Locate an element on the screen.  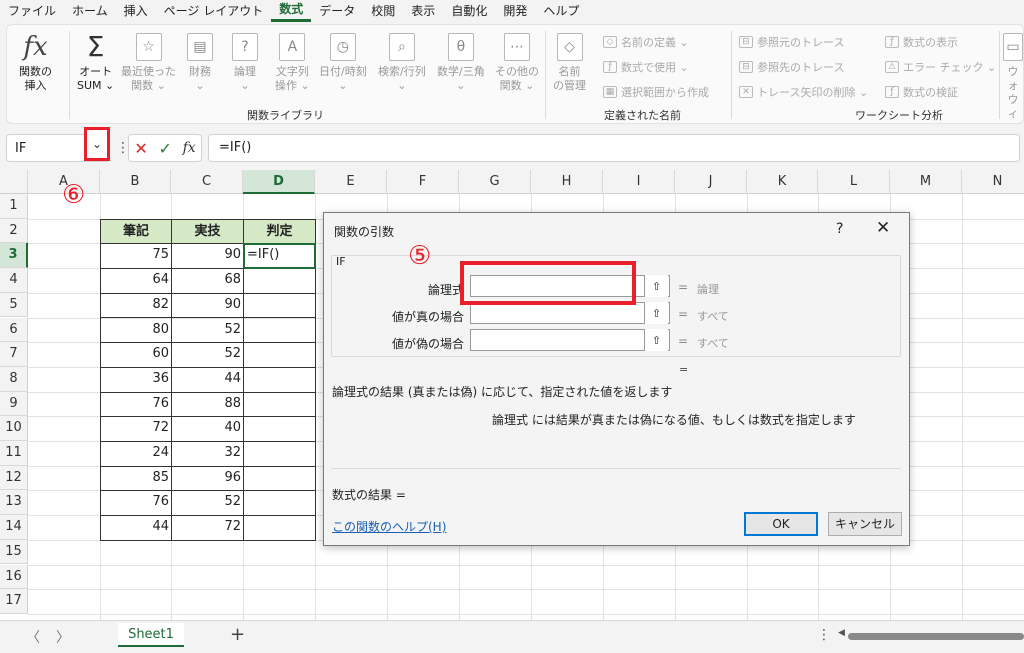
row-header-14: 14 is located at coordinates (14, 527).